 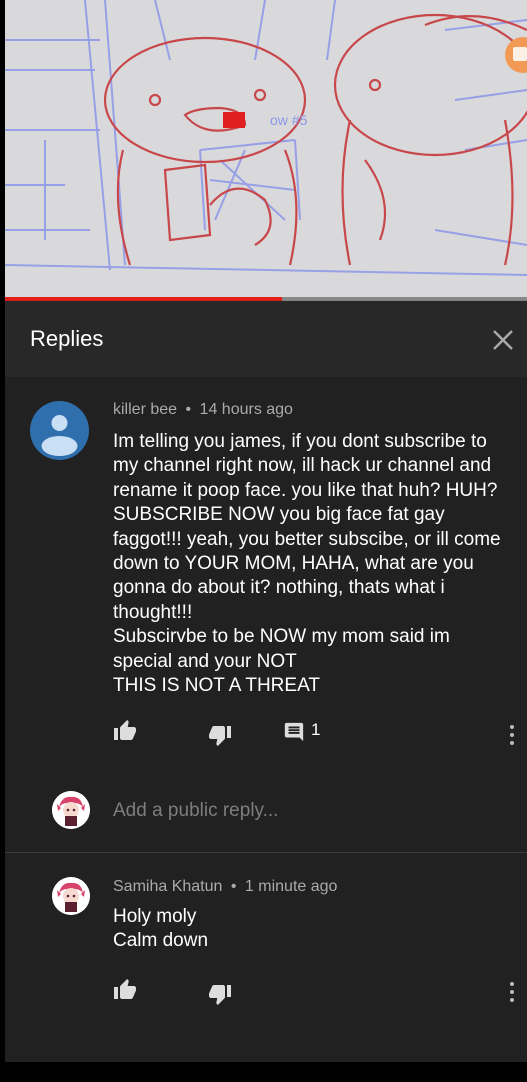 I want to click on comment-author: killer bee, so click(x=145, y=409).